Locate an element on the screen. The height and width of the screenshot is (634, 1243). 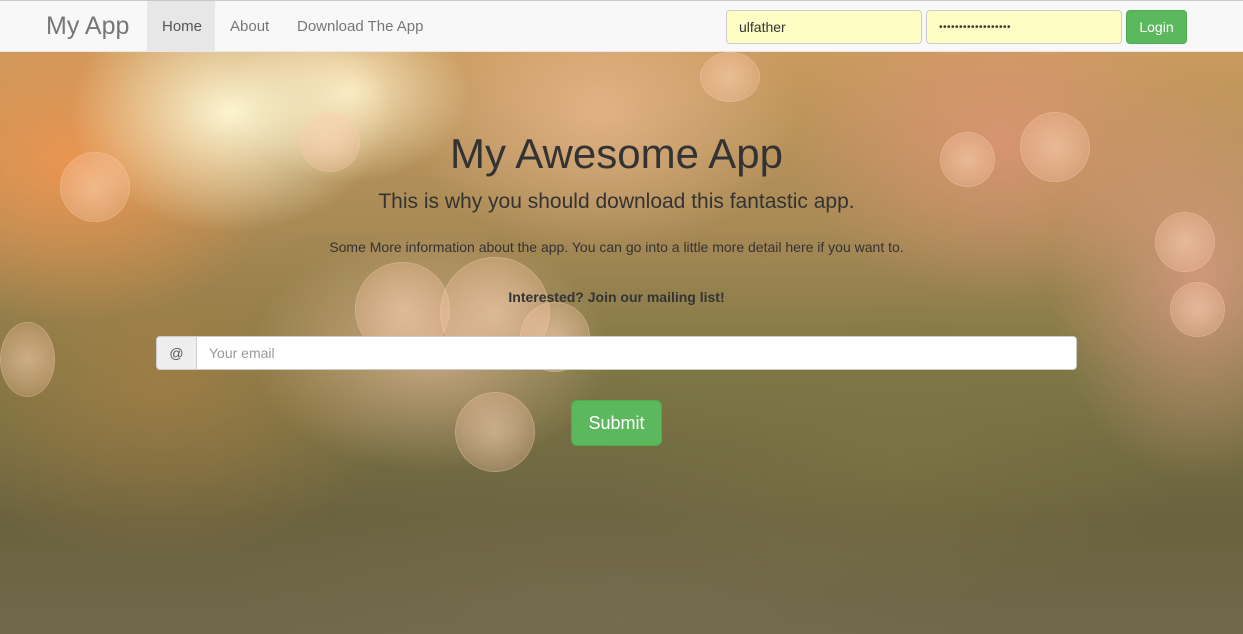
at-sign-addon: @ is located at coordinates (176, 353).